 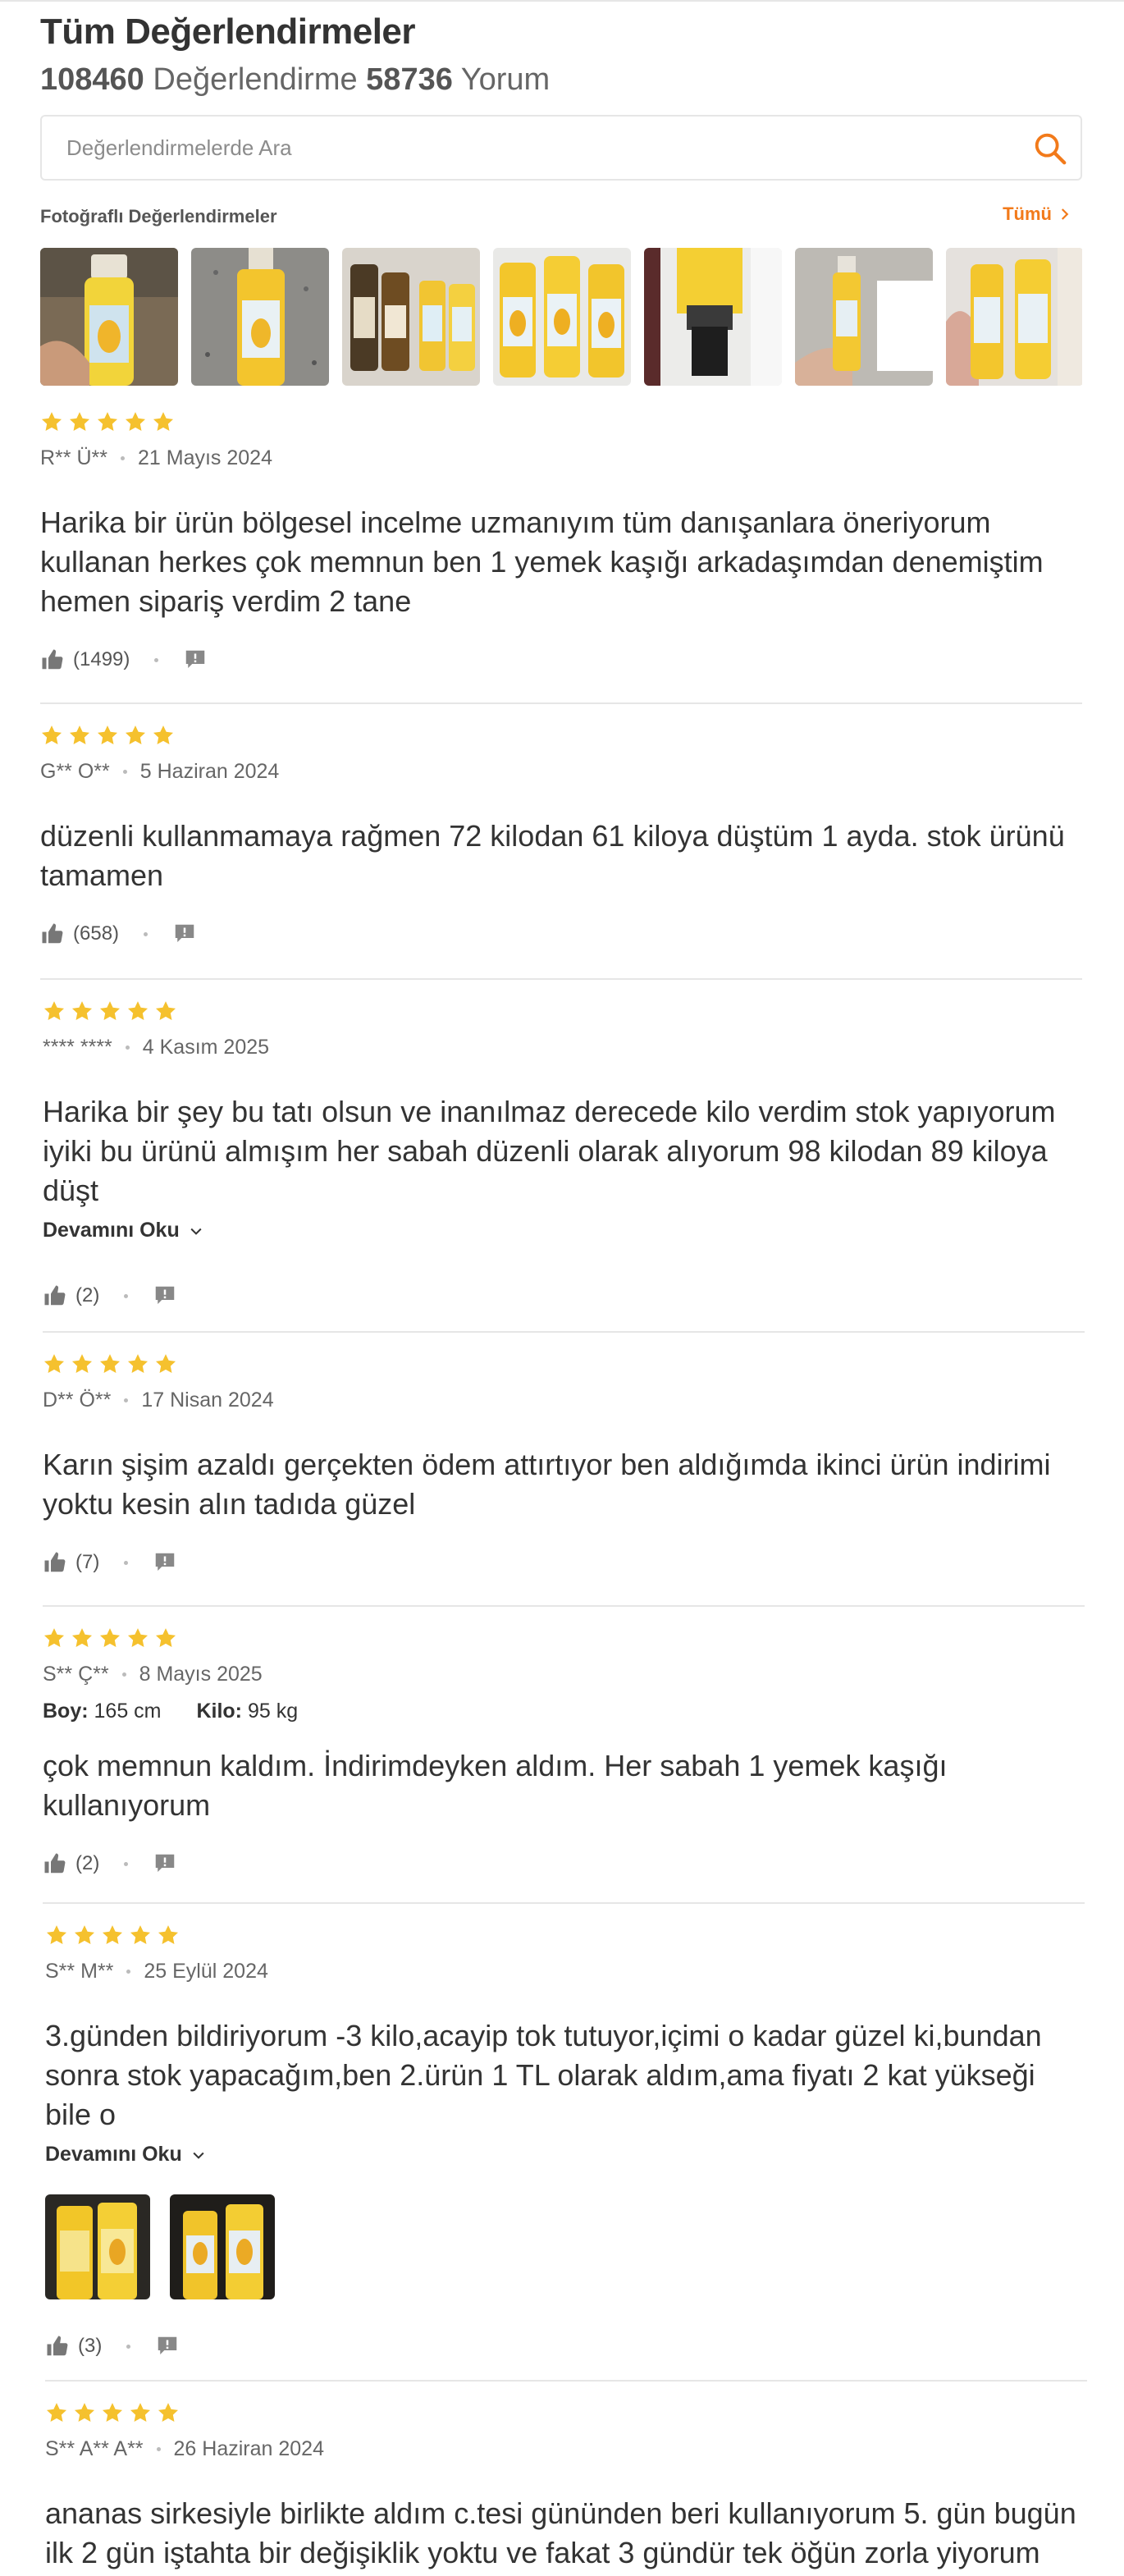 I want to click on review-author: D** Ö**, so click(x=77, y=1400).